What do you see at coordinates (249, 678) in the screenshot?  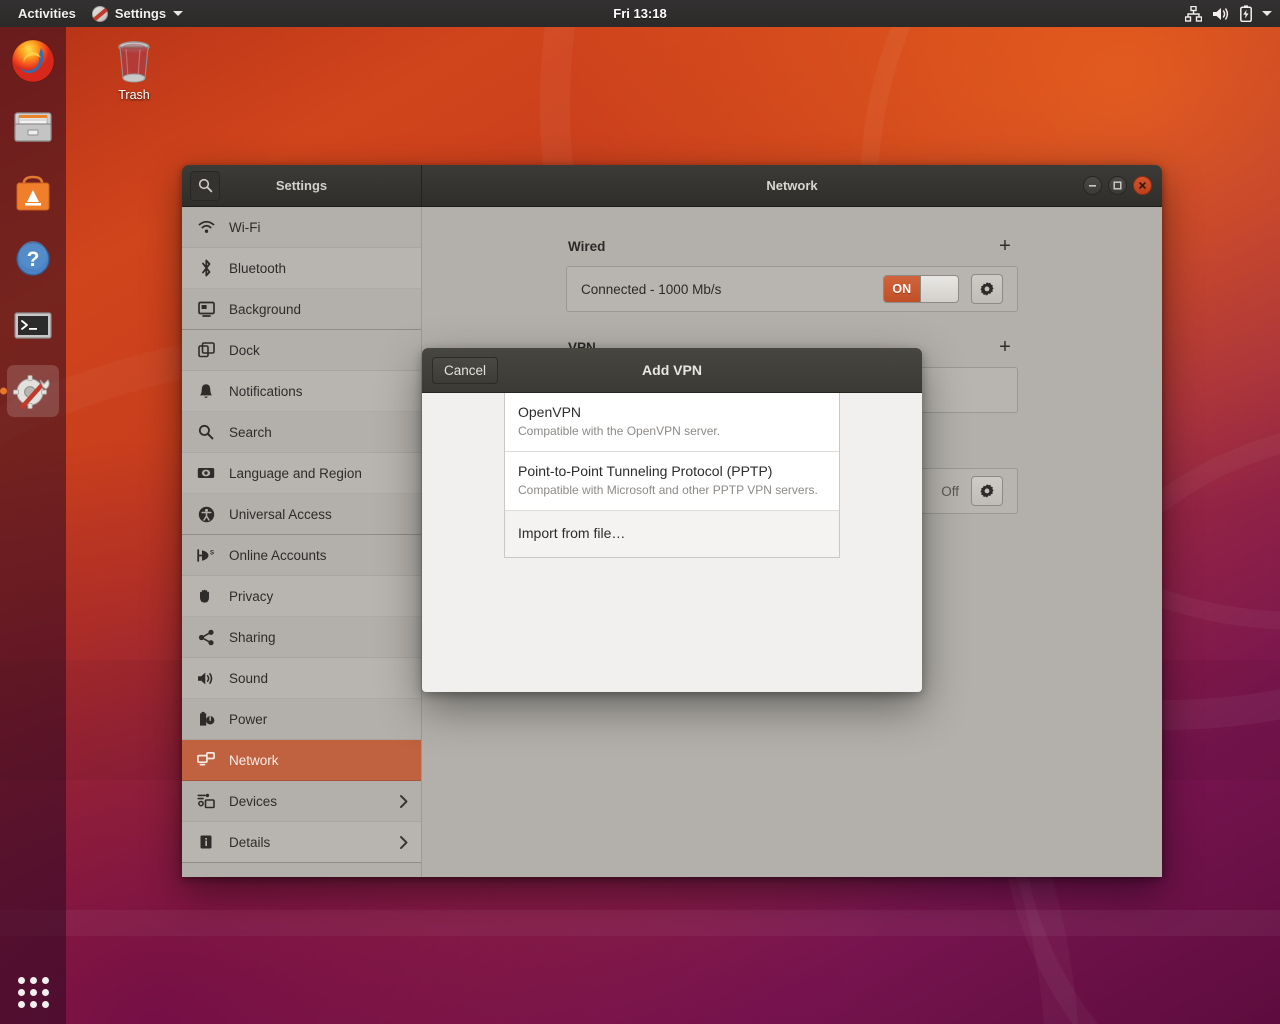 I see `sidebar-item-label: Sound` at bounding box center [249, 678].